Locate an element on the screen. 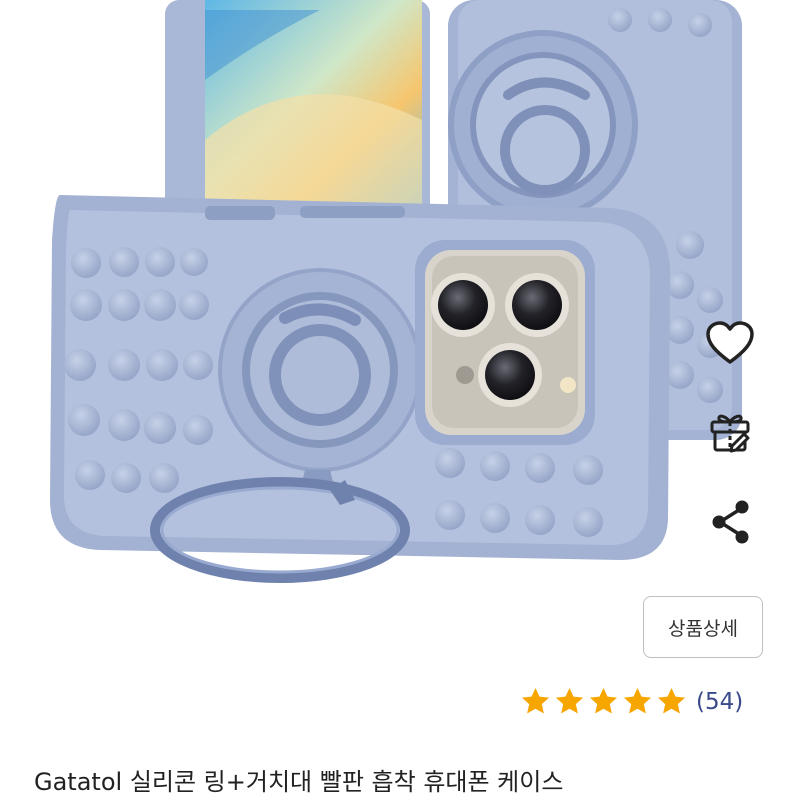 The image size is (795, 797). share-icon is located at coordinates (730, 522).